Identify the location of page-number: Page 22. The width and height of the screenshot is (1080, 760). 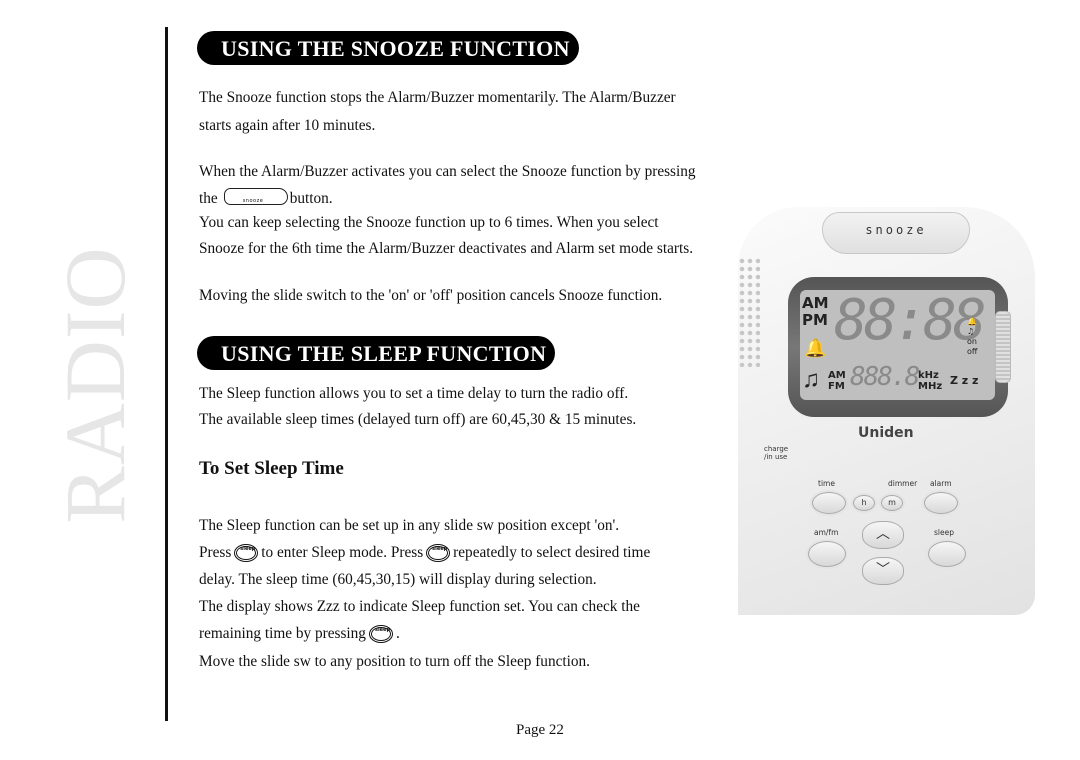
(540, 730).